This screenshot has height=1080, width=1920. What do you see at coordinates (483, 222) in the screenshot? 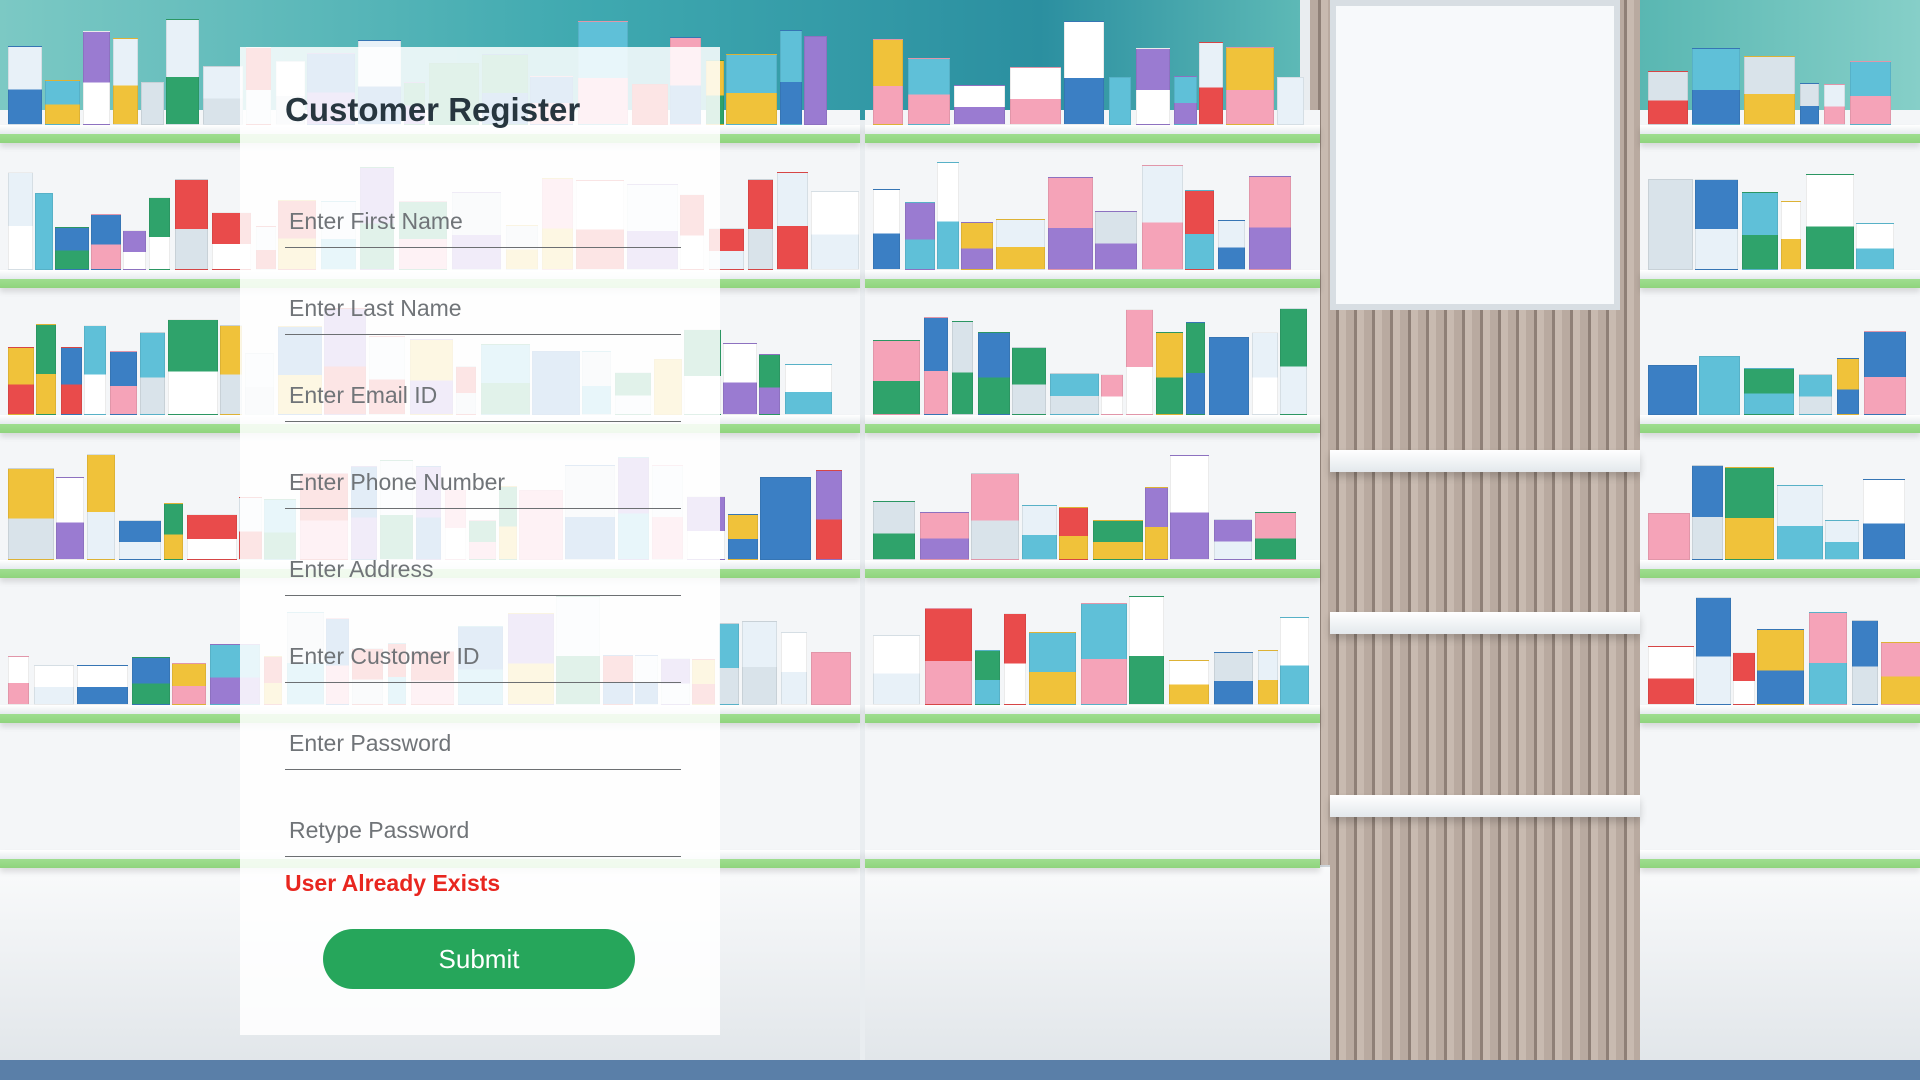
I see `first-name-input` at bounding box center [483, 222].